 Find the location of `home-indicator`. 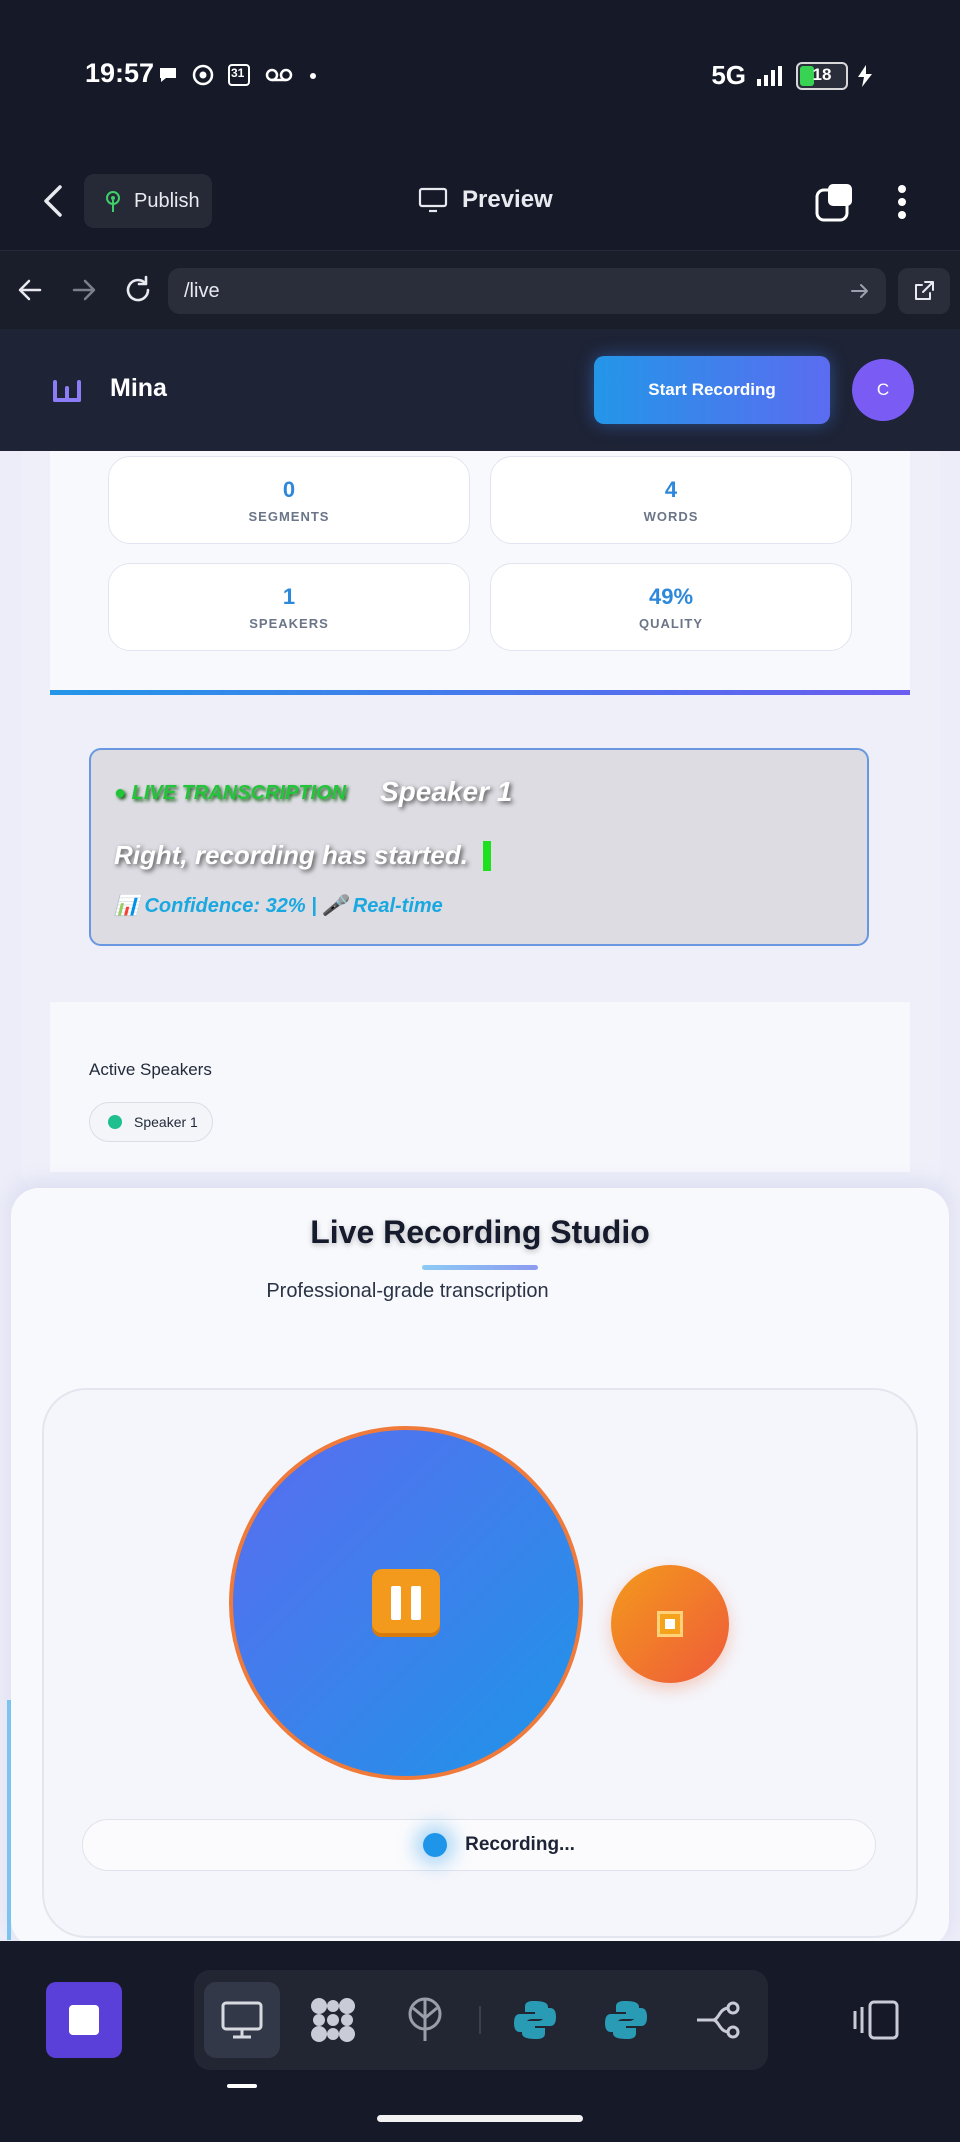

home-indicator is located at coordinates (480, 2118).